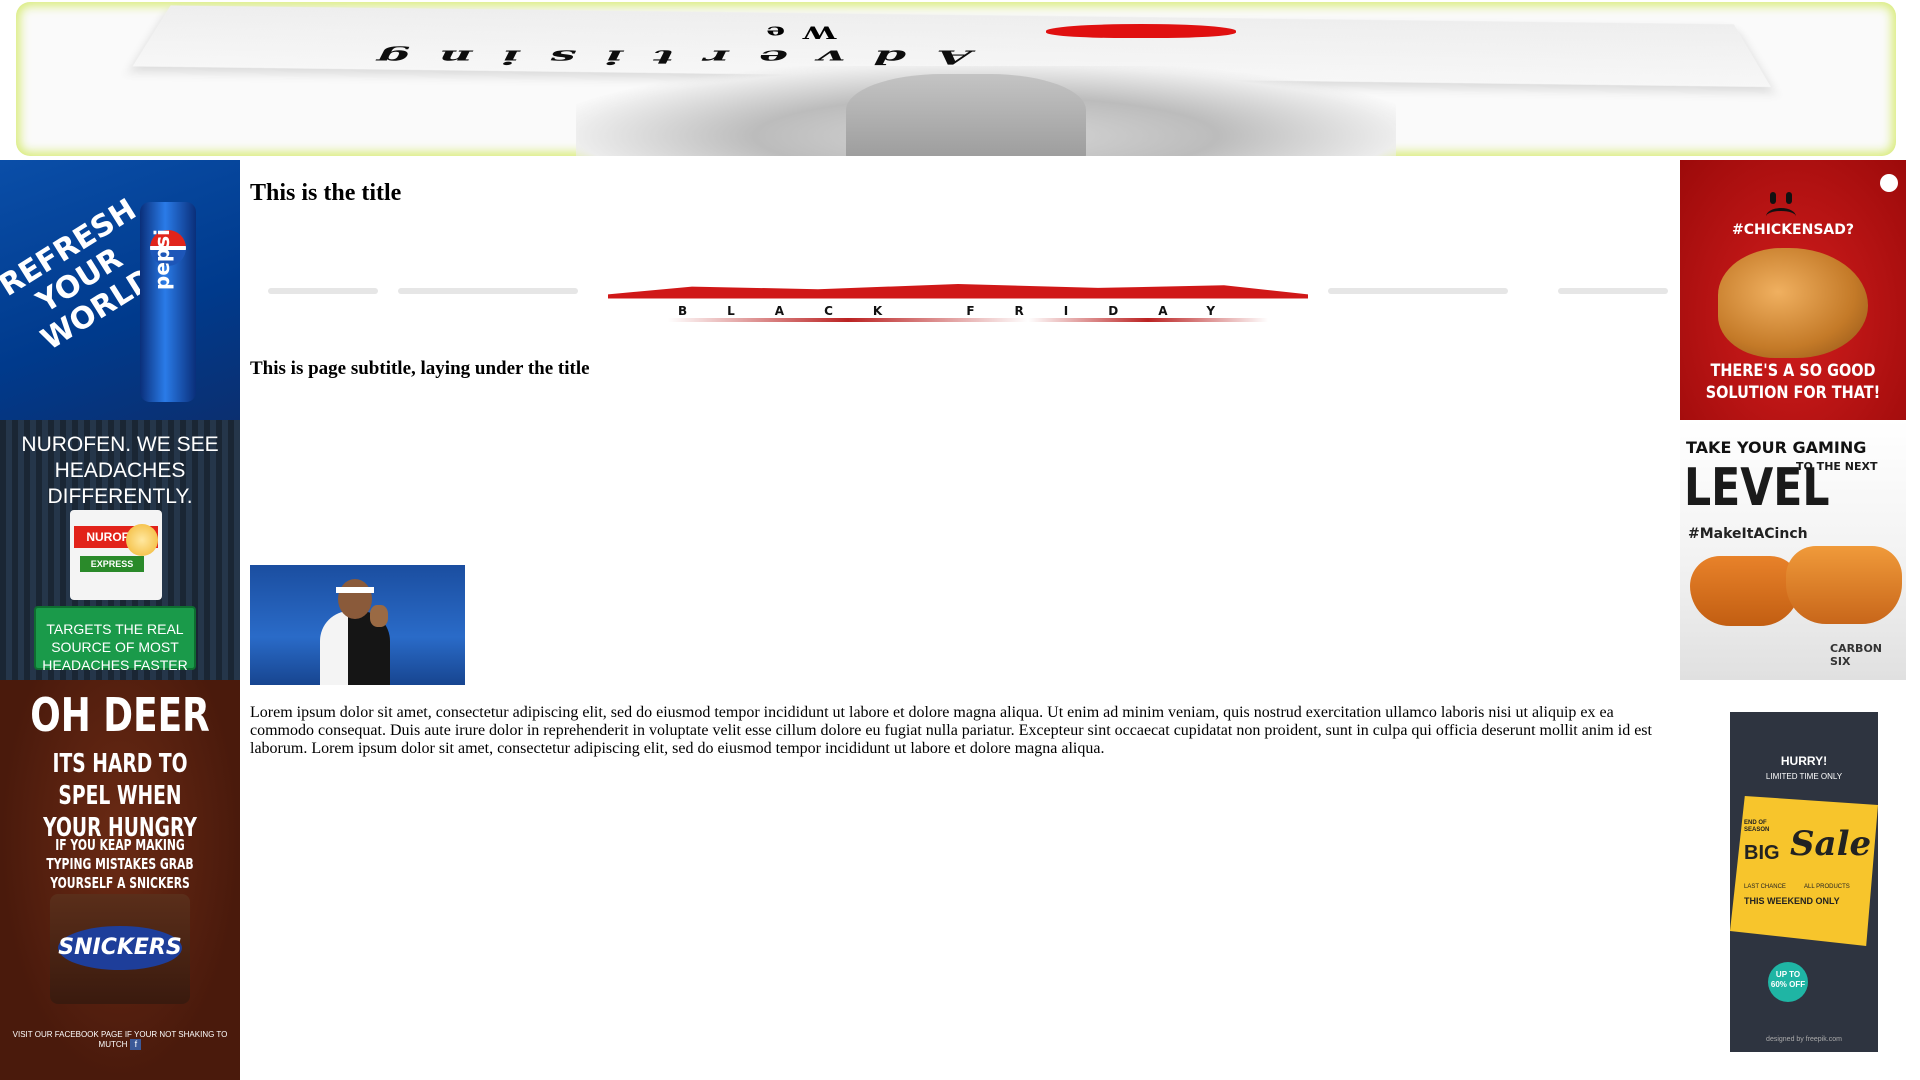 This screenshot has height=1080, width=1920. What do you see at coordinates (1748, 534) in the screenshot?
I see `gaming-hashtag: #MakeItACinch` at bounding box center [1748, 534].